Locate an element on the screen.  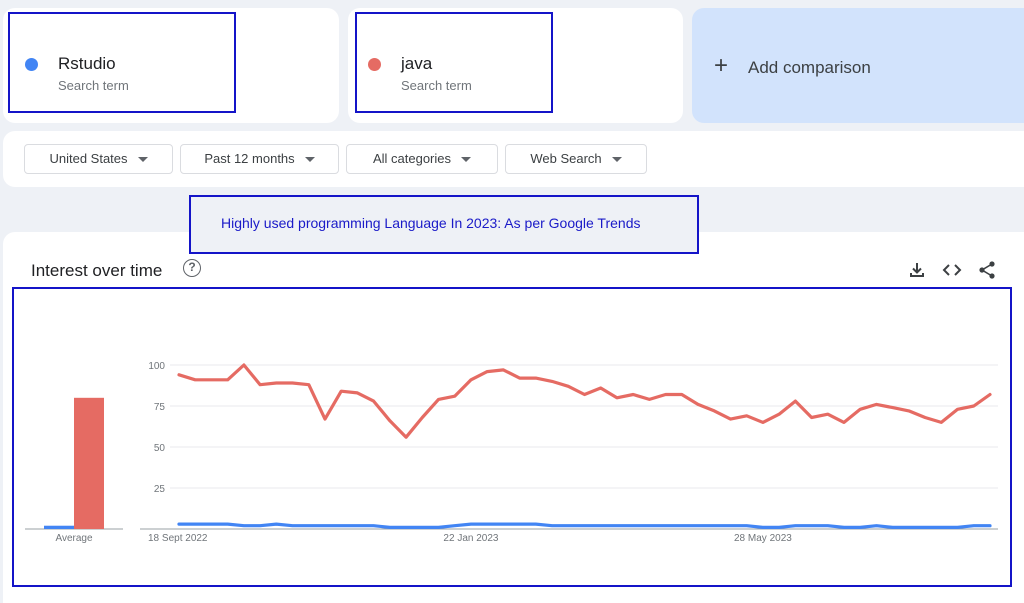
average-bar-java is located at coordinates (89, 463).